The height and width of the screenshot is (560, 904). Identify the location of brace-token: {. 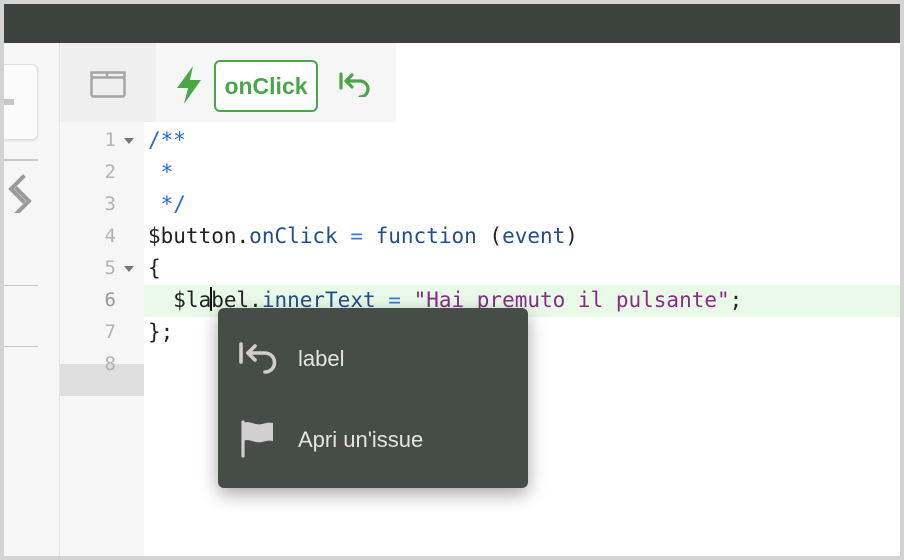
(154, 268).